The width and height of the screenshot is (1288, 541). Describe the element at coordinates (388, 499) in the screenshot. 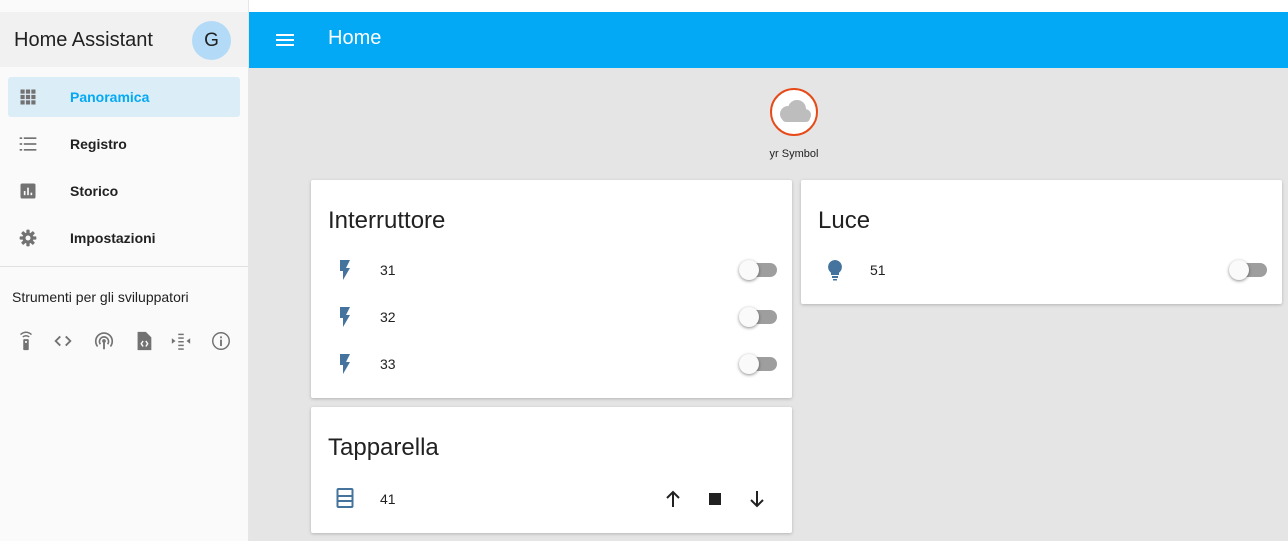

I see `entity-name: 41` at that location.